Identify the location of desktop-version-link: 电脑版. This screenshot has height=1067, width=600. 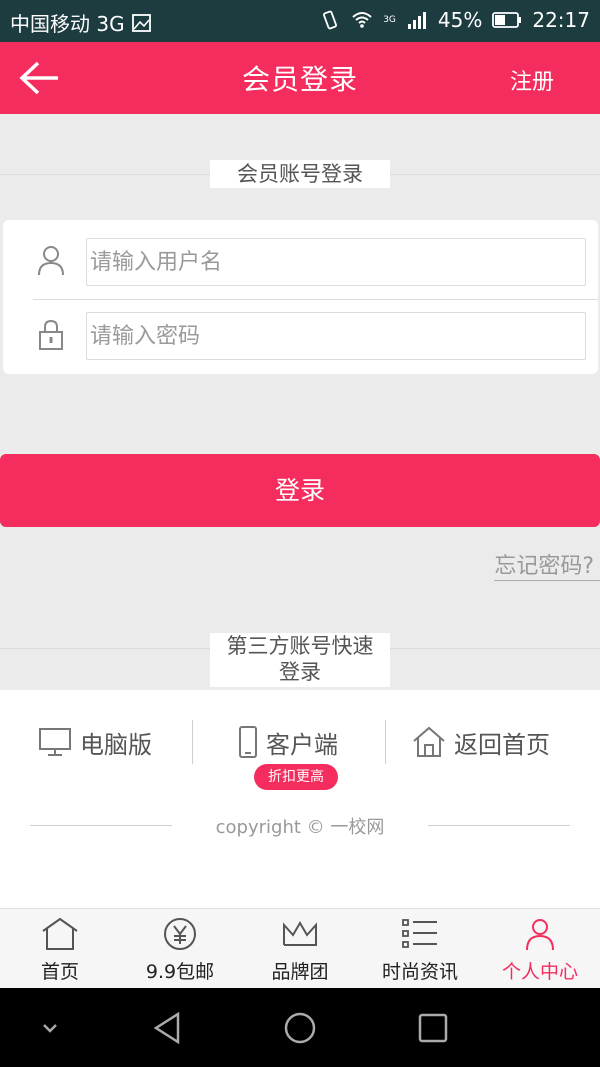
(95, 742).